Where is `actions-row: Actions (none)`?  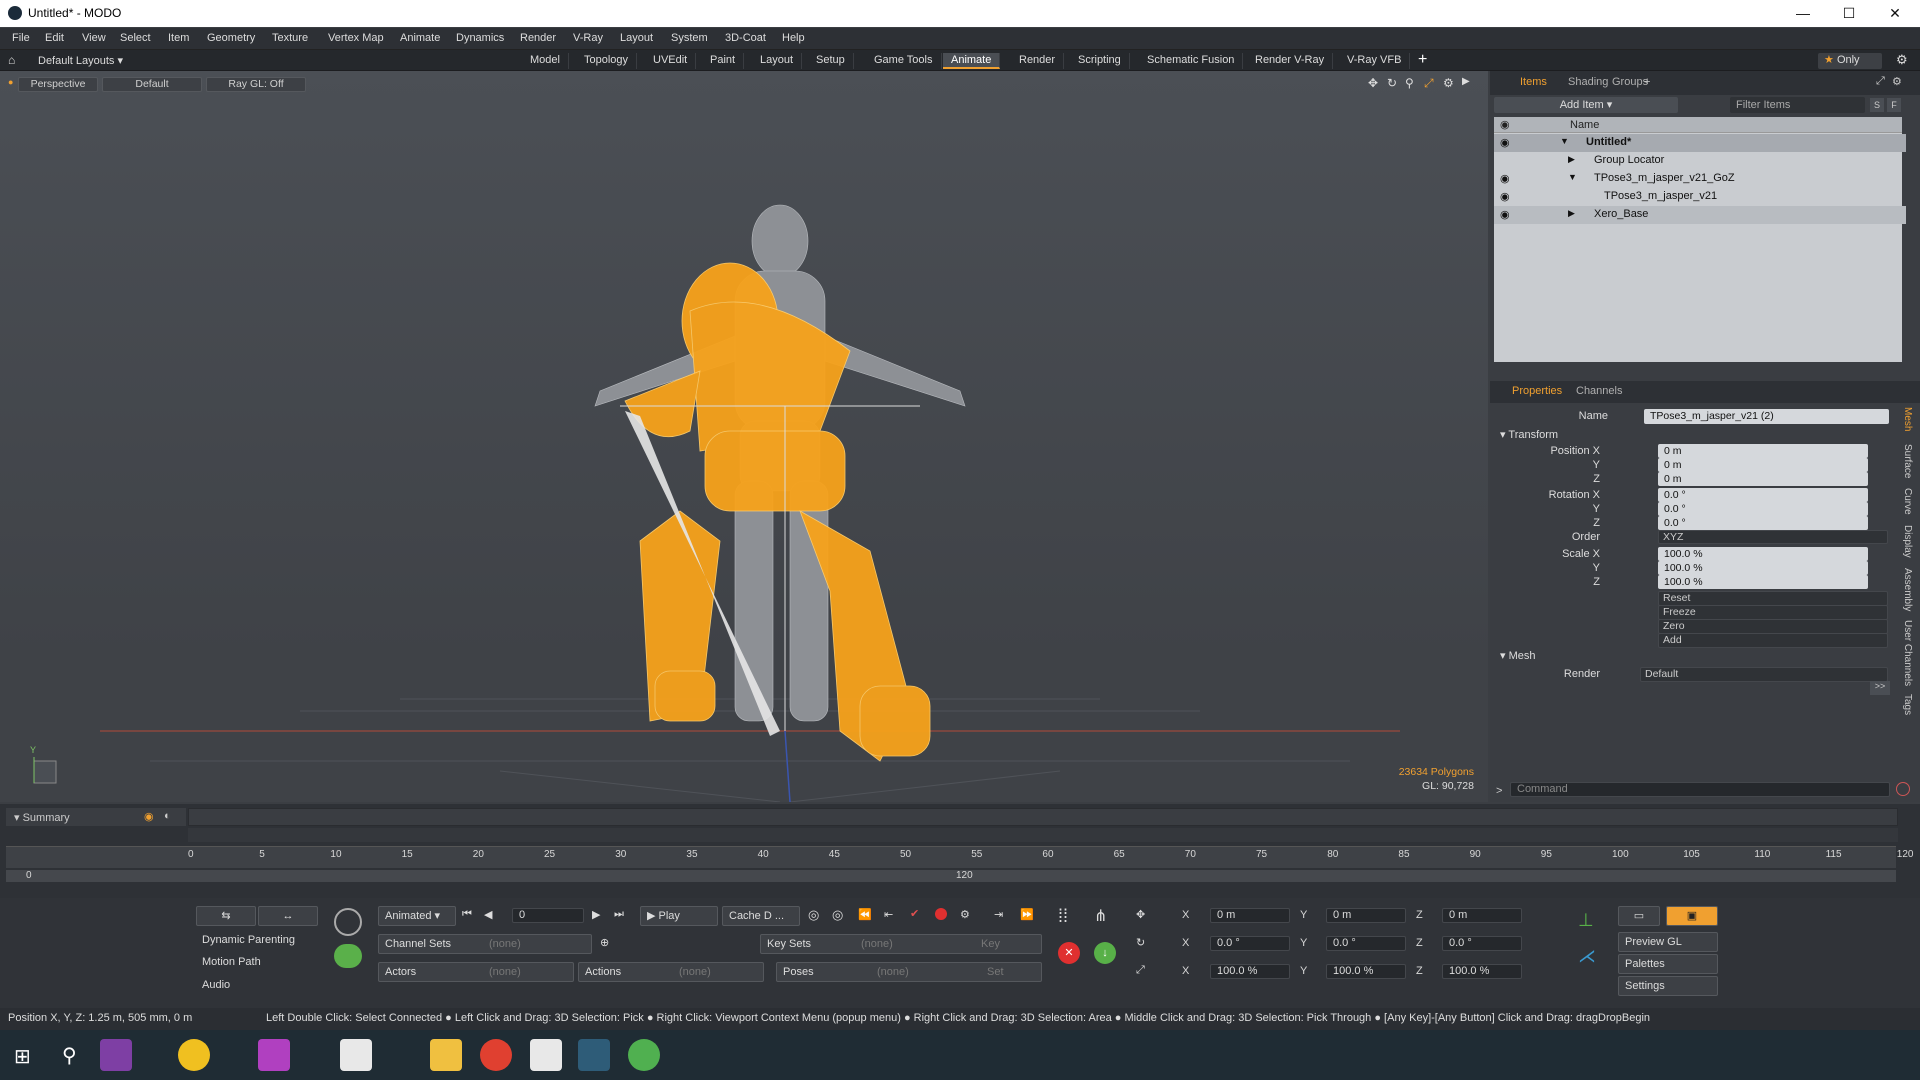
actions-row: Actions (none) is located at coordinates (671, 972).